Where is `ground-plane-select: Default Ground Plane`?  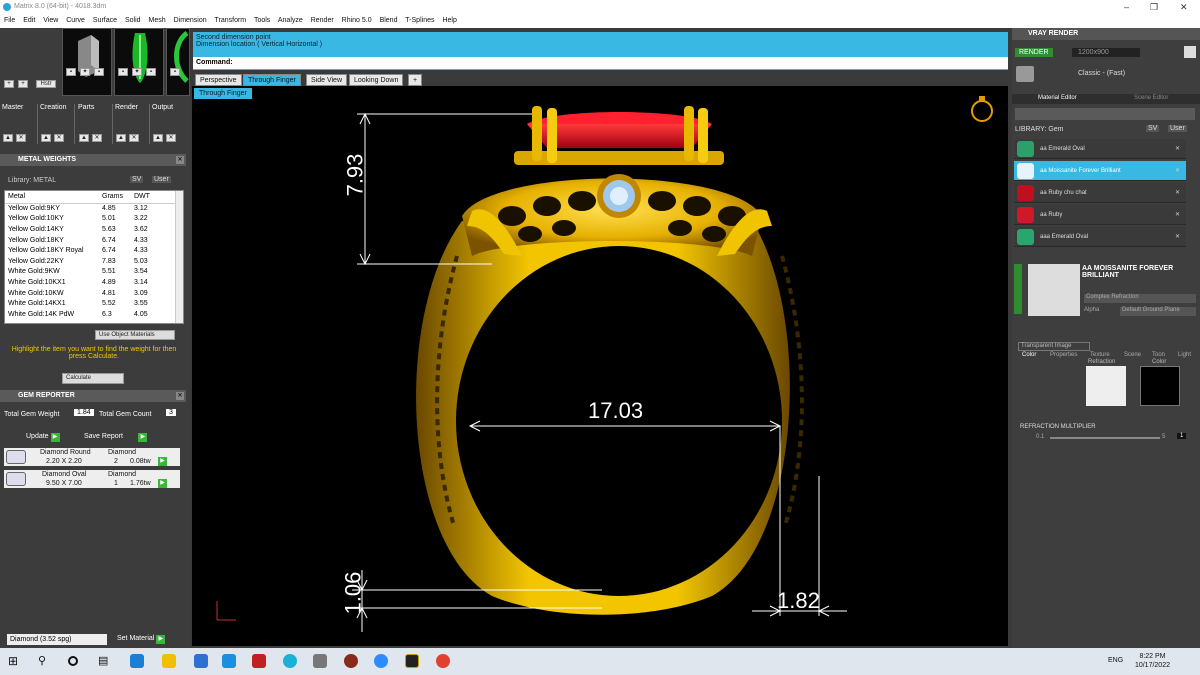
ground-plane-select: Default Ground Plane is located at coordinates (1158, 311).